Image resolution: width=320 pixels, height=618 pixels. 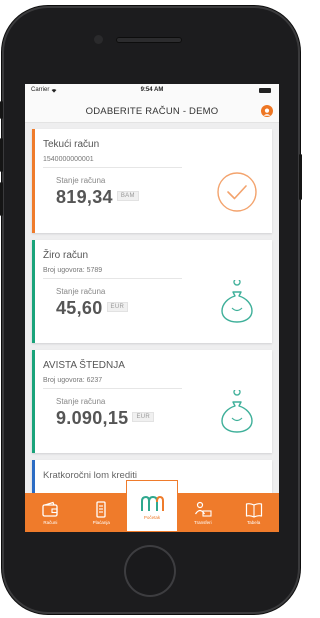 I want to click on tab-label: Tabela, so click(x=253, y=522).